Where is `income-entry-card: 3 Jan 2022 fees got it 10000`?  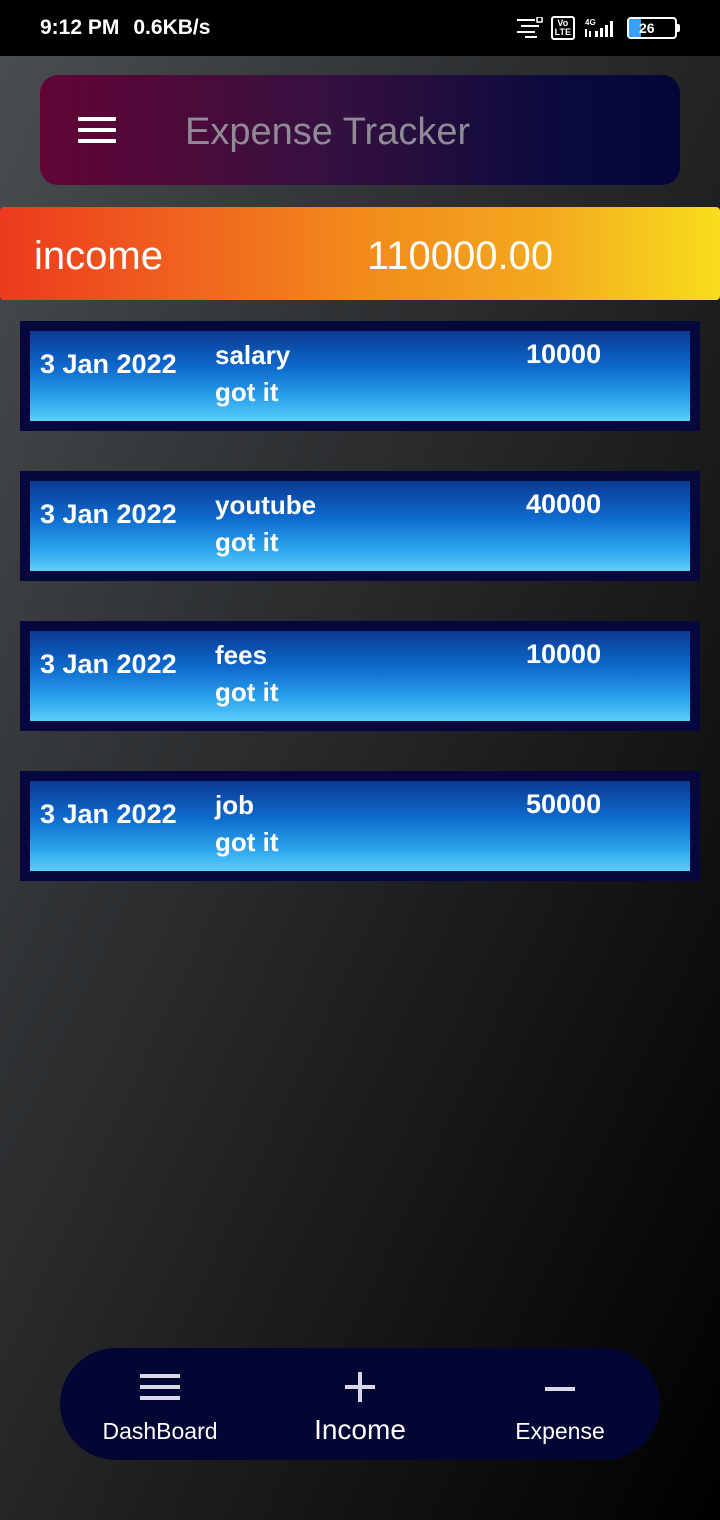 income-entry-card: 3 Jan 2022 fees got it 10000 is located at coordinates (360, 676).